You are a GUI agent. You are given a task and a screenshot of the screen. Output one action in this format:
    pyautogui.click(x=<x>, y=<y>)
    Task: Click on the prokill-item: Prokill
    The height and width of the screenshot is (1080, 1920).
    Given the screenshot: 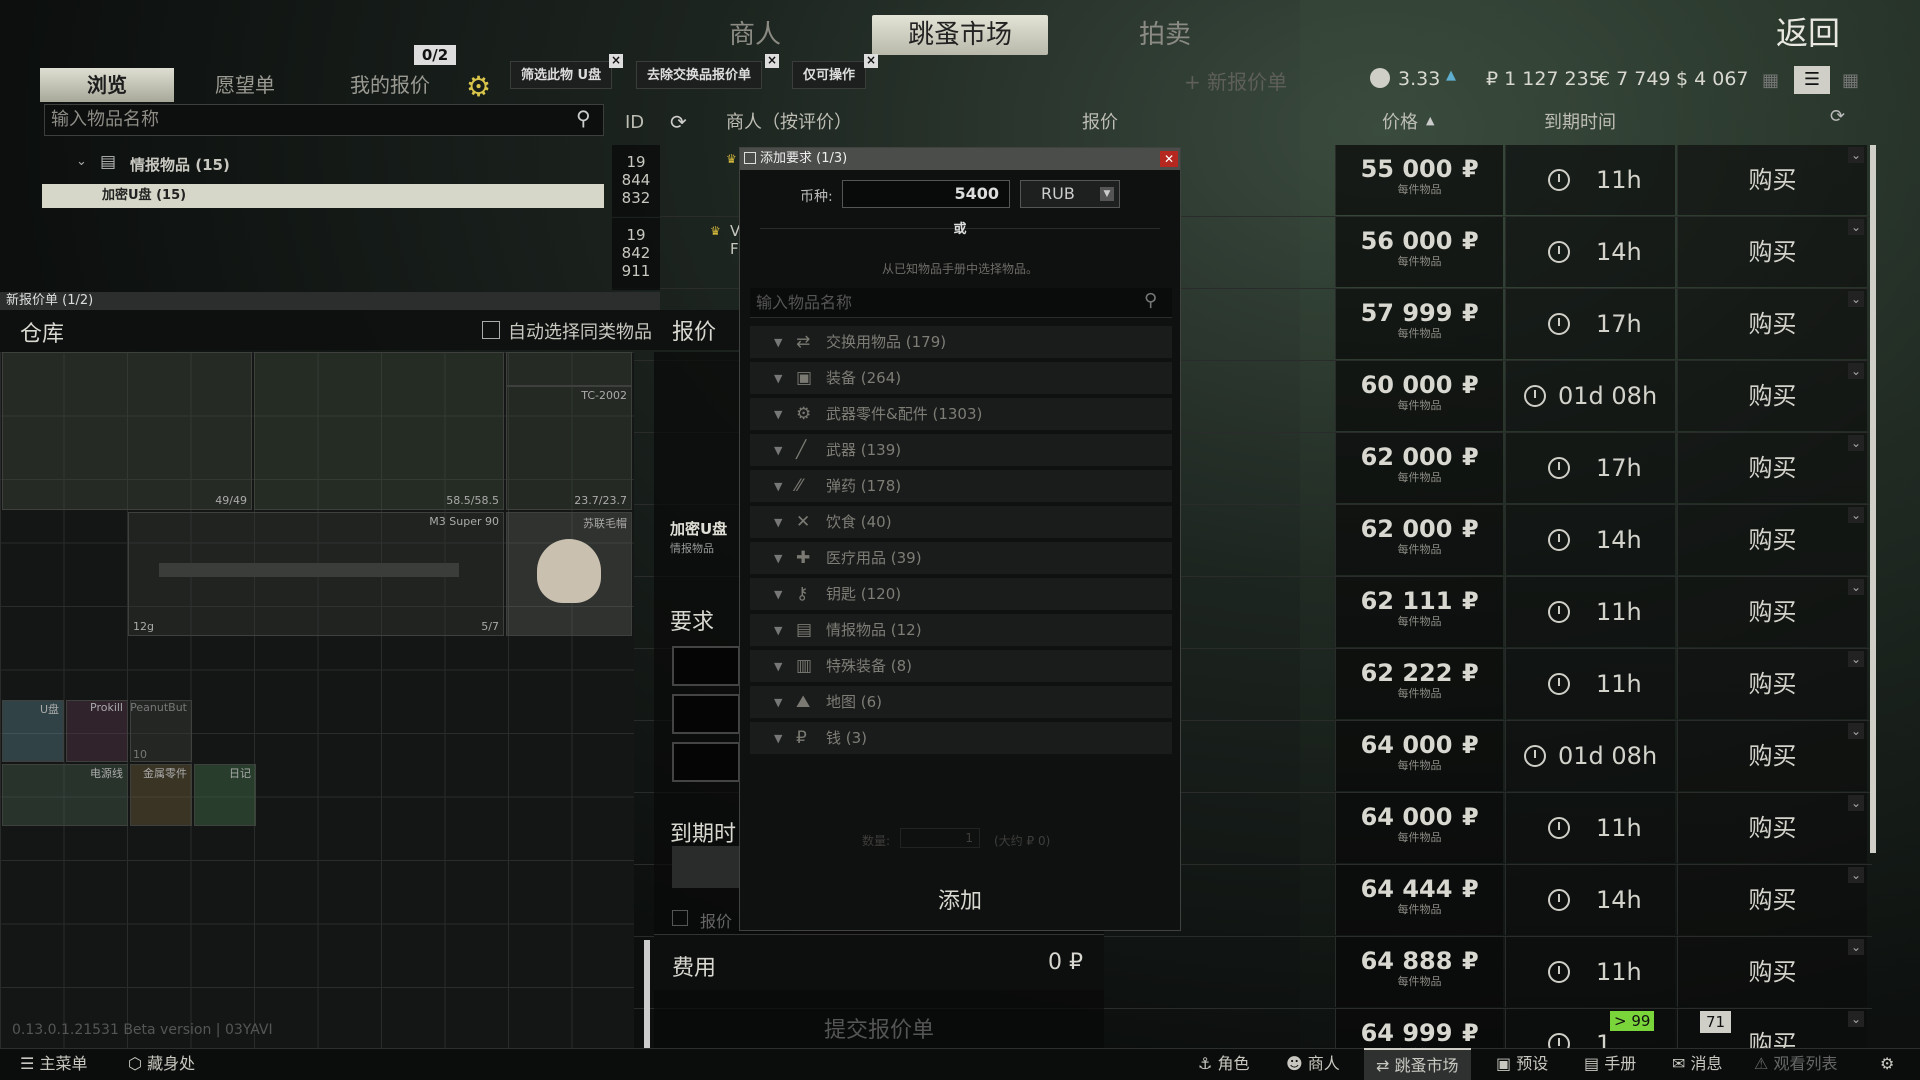 What is the action you would take?
    pyautogui.click(x=97, y=731)
    